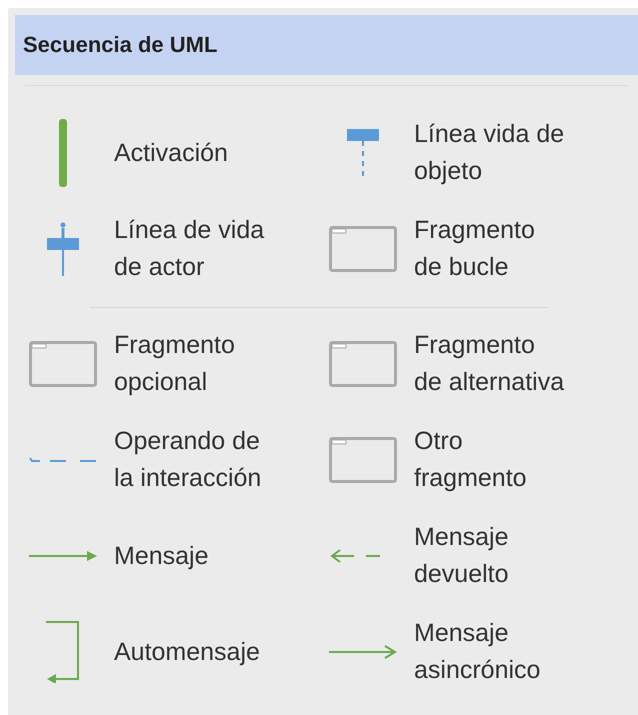 This screenshot has height=715, width=638. I want to click on actor-lifeline-icon, so click(62, 249).